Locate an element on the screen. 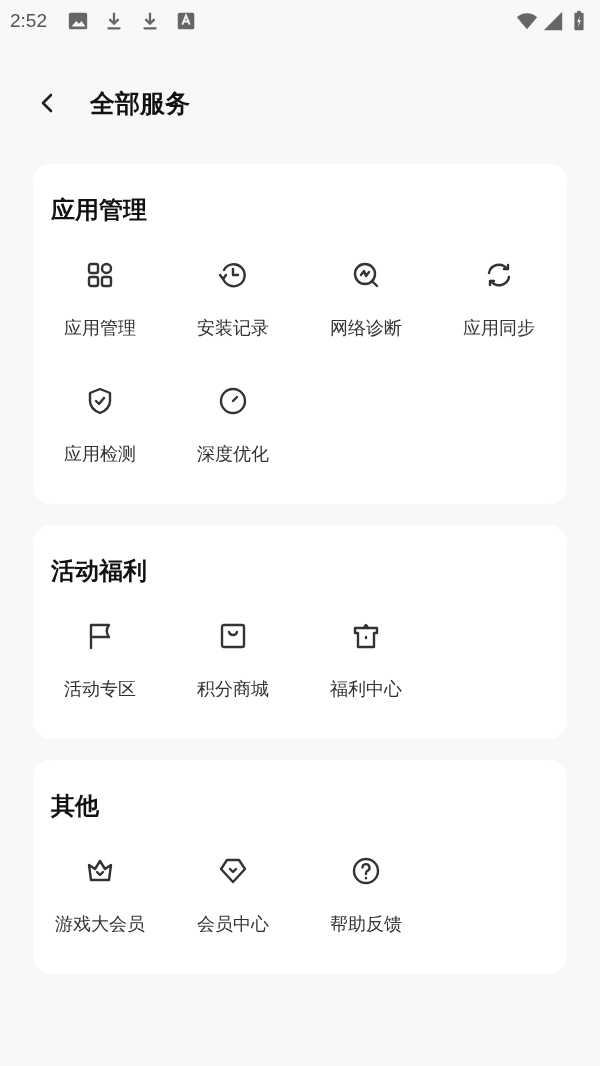  service-item: 福利中心 is located at coordinates (365, 660).